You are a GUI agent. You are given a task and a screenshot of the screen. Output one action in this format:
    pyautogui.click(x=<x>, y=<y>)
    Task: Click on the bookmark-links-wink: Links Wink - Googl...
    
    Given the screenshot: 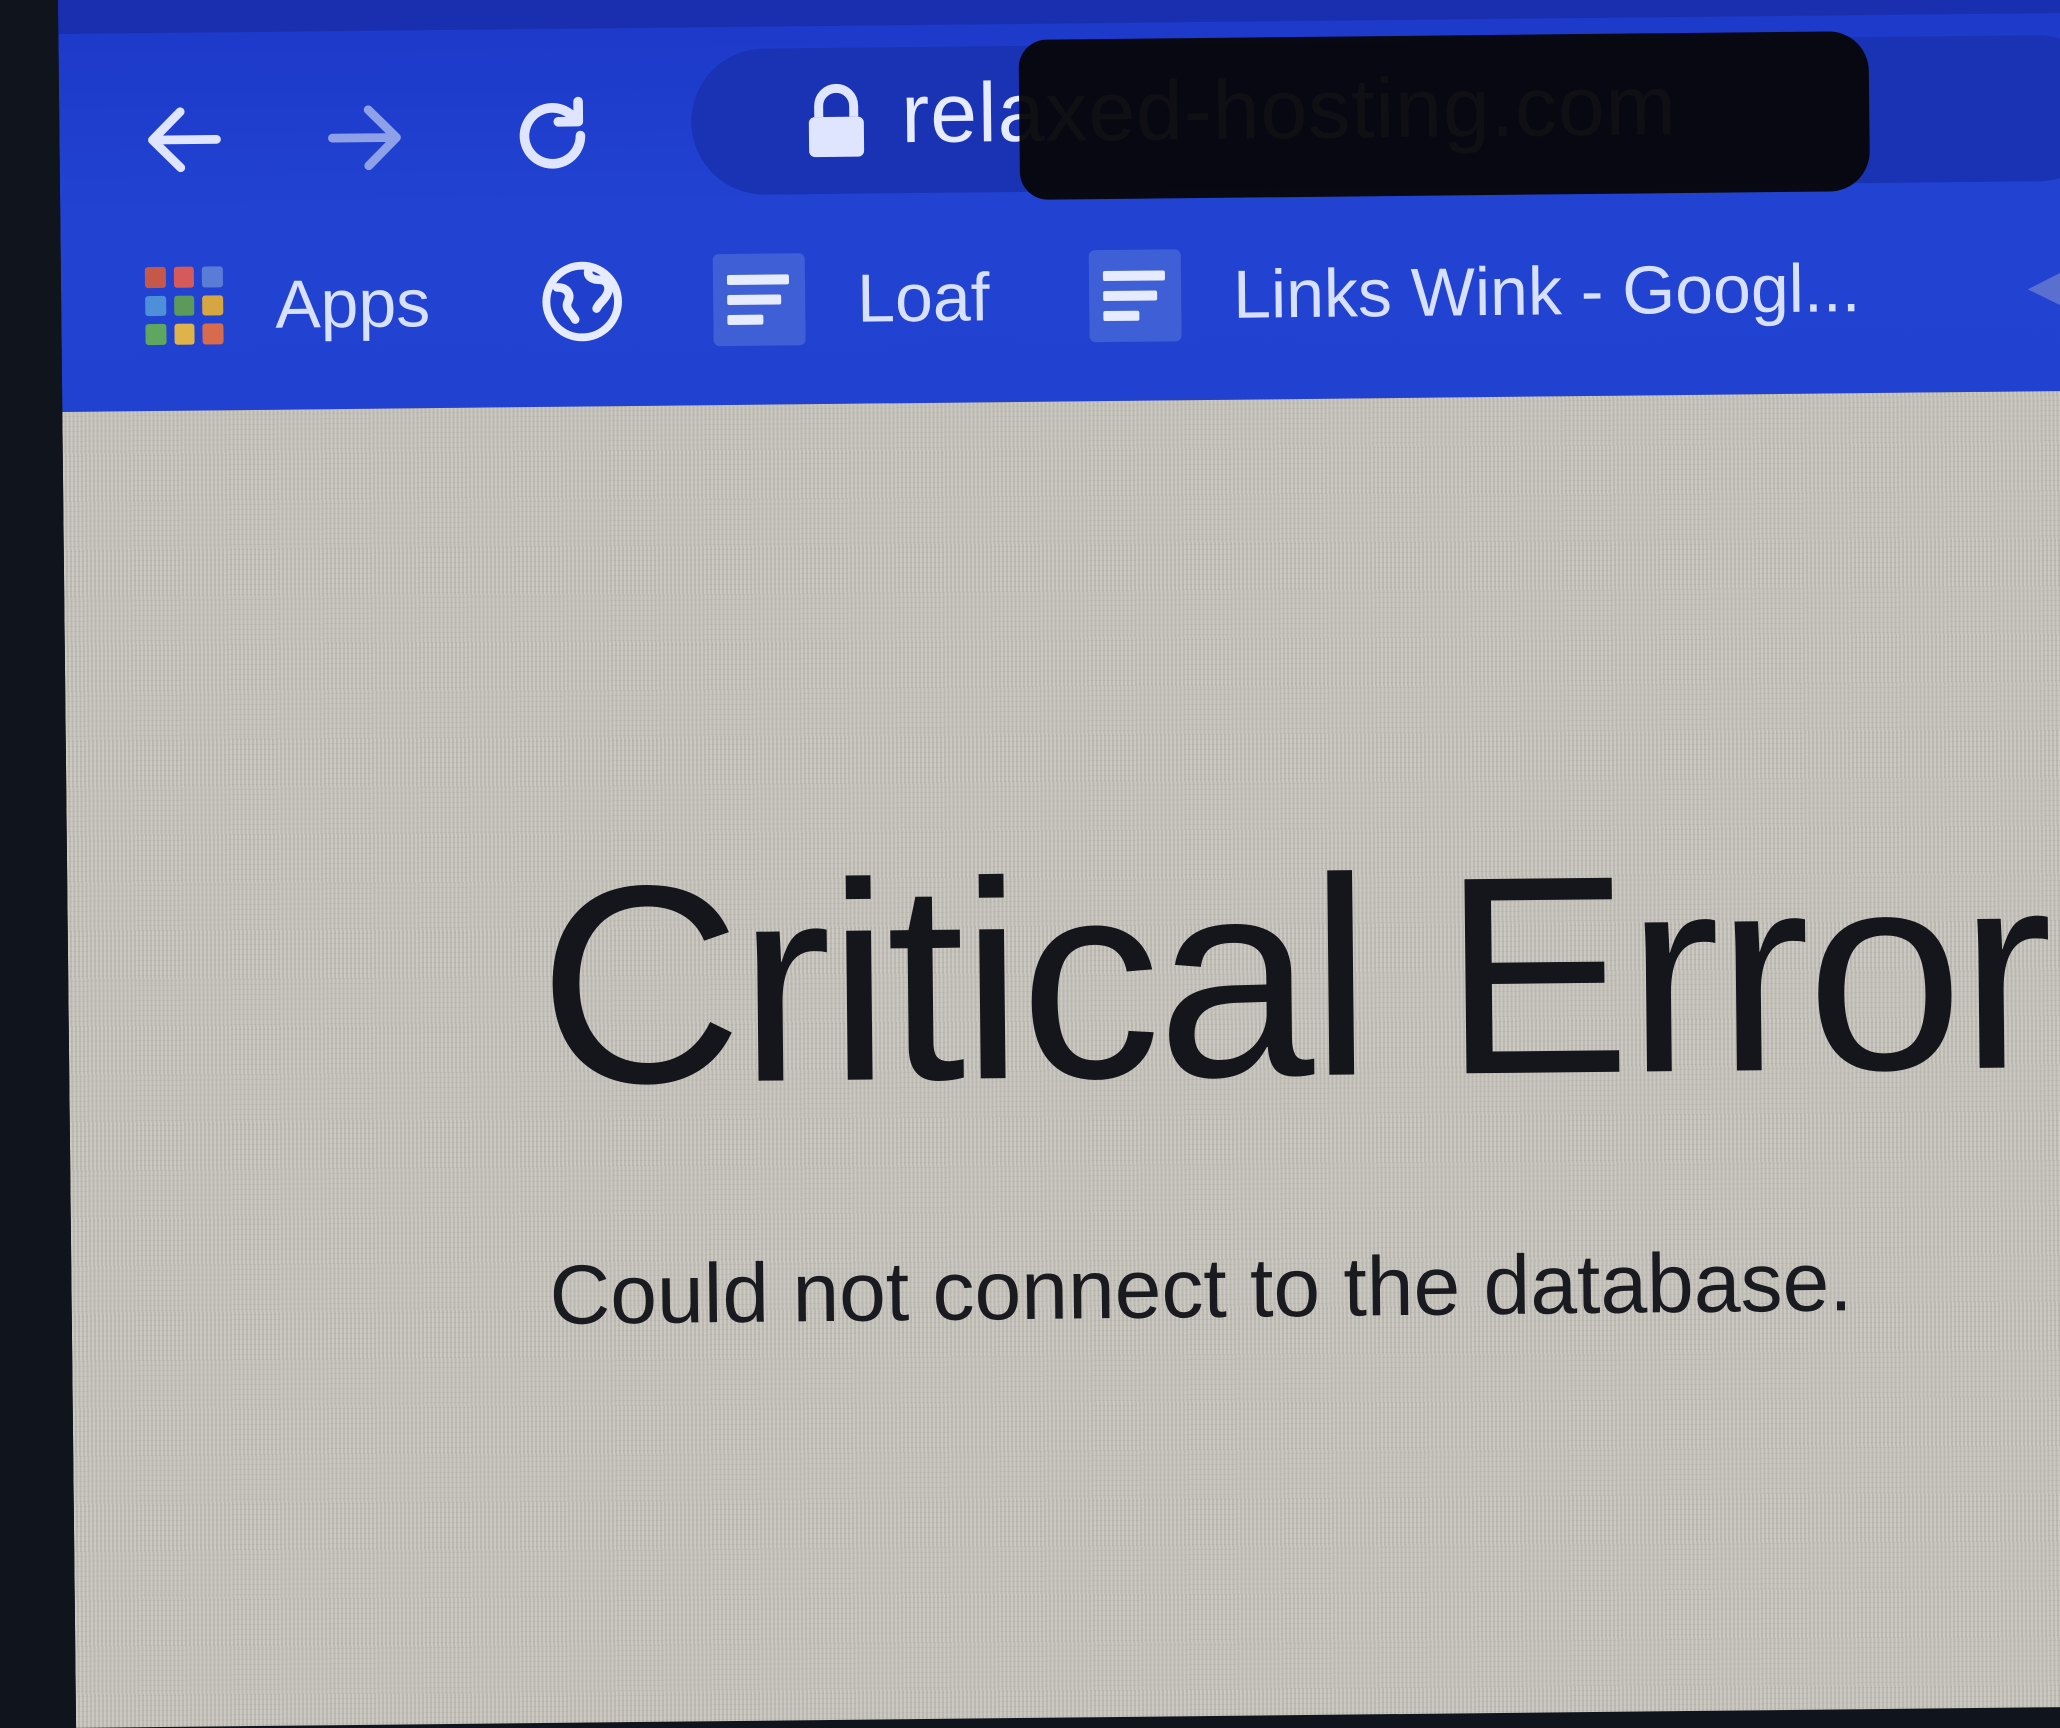 What is the action you would take?
    pyautogui.click(x=1474, y=292)
    